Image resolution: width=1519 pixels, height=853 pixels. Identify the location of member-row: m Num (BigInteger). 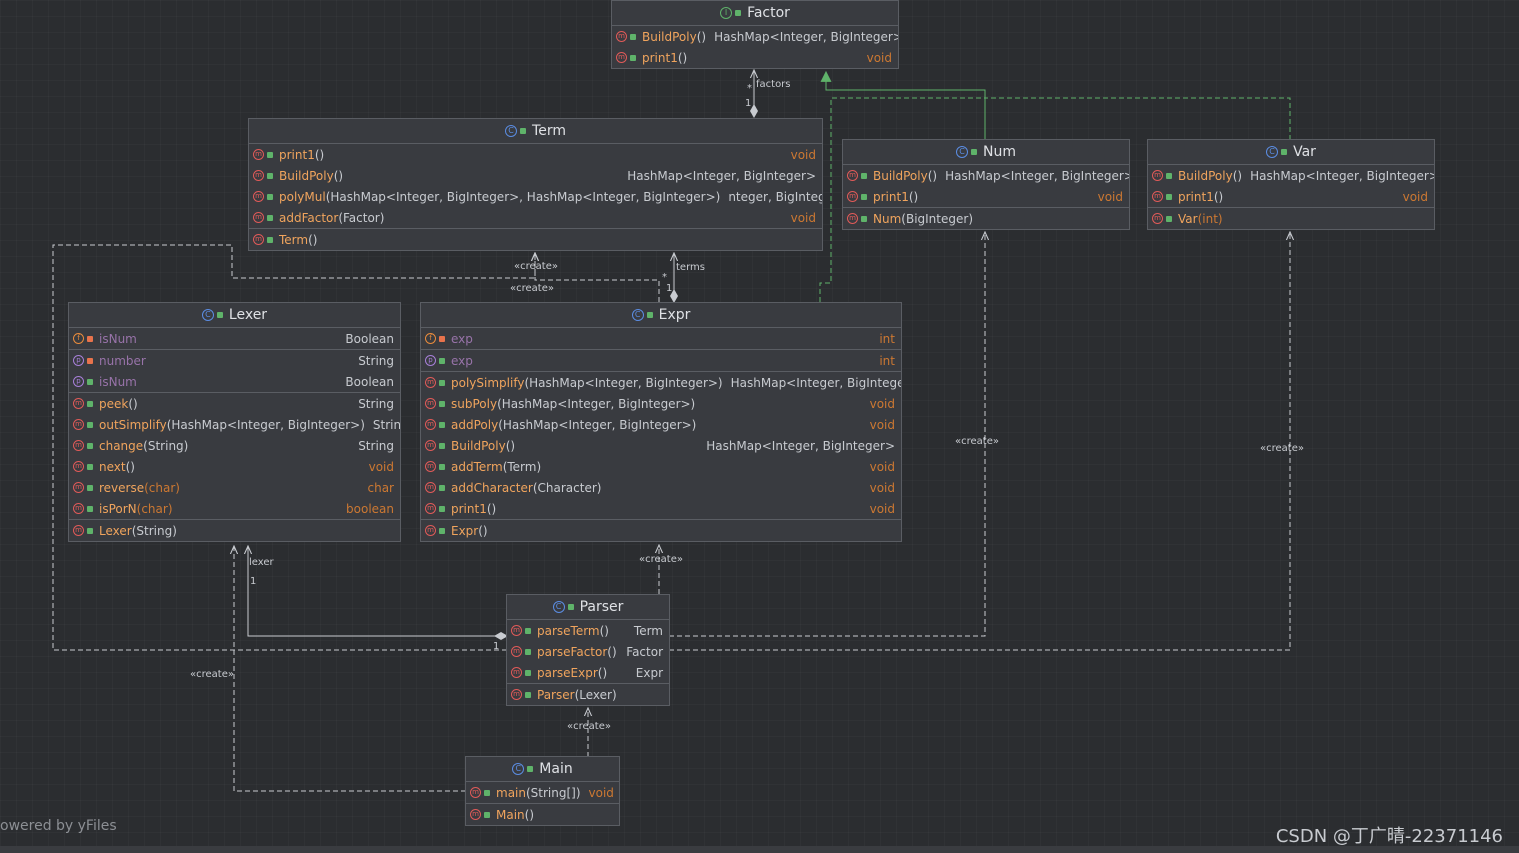
(986, 218).